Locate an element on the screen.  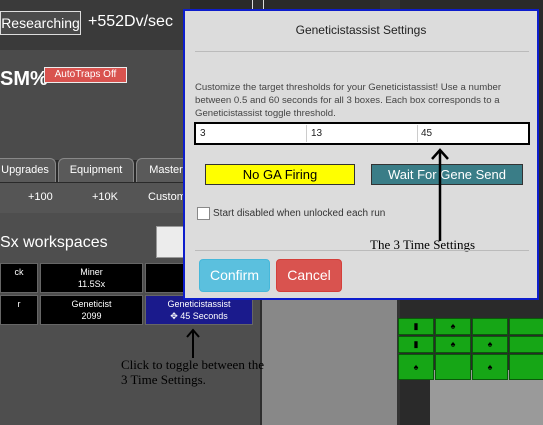
sm-percent: SM% is located at coordinates (24, 79).